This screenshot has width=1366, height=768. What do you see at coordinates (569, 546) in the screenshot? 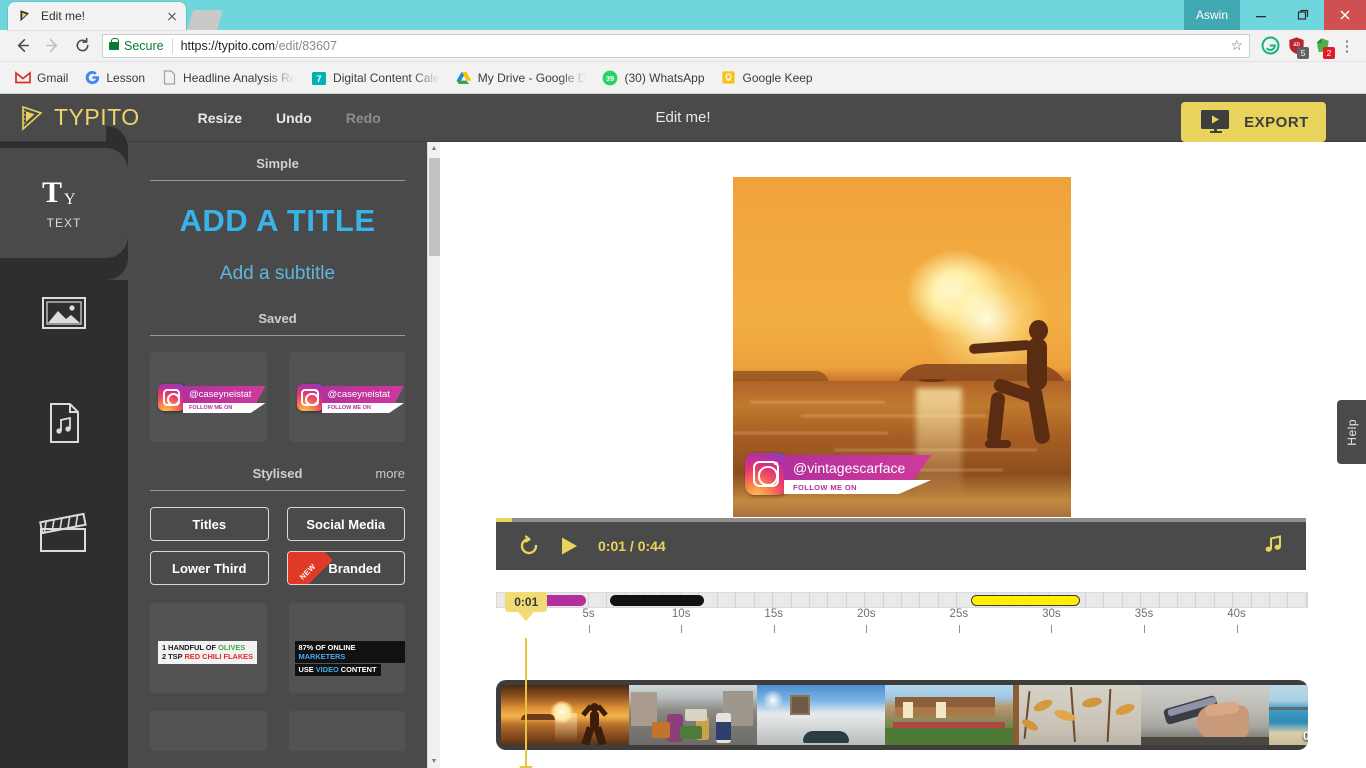
I see `play-button` at bounding box center [569, 546].